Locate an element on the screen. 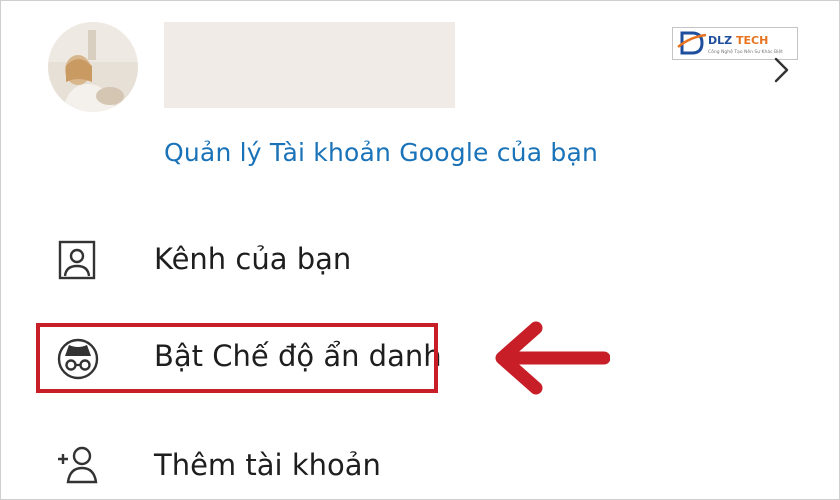  manage-google-account-link: Quản lý Tài khoản Google của bạn is located at coordinates (381, 152).